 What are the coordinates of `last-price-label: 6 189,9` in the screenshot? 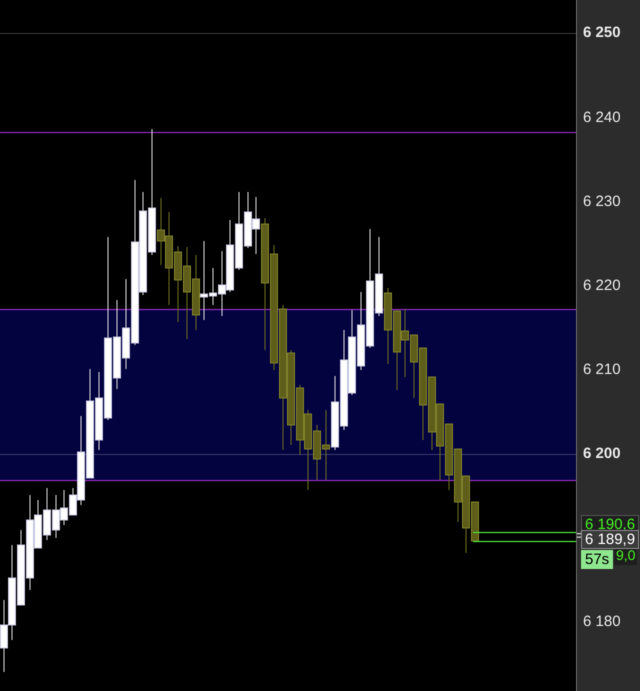 It's located at (610, 539).